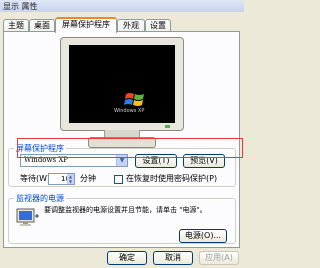  Describe the element at coordinates (130, 148) in the screenshot. I see `highlight-box` at that location.